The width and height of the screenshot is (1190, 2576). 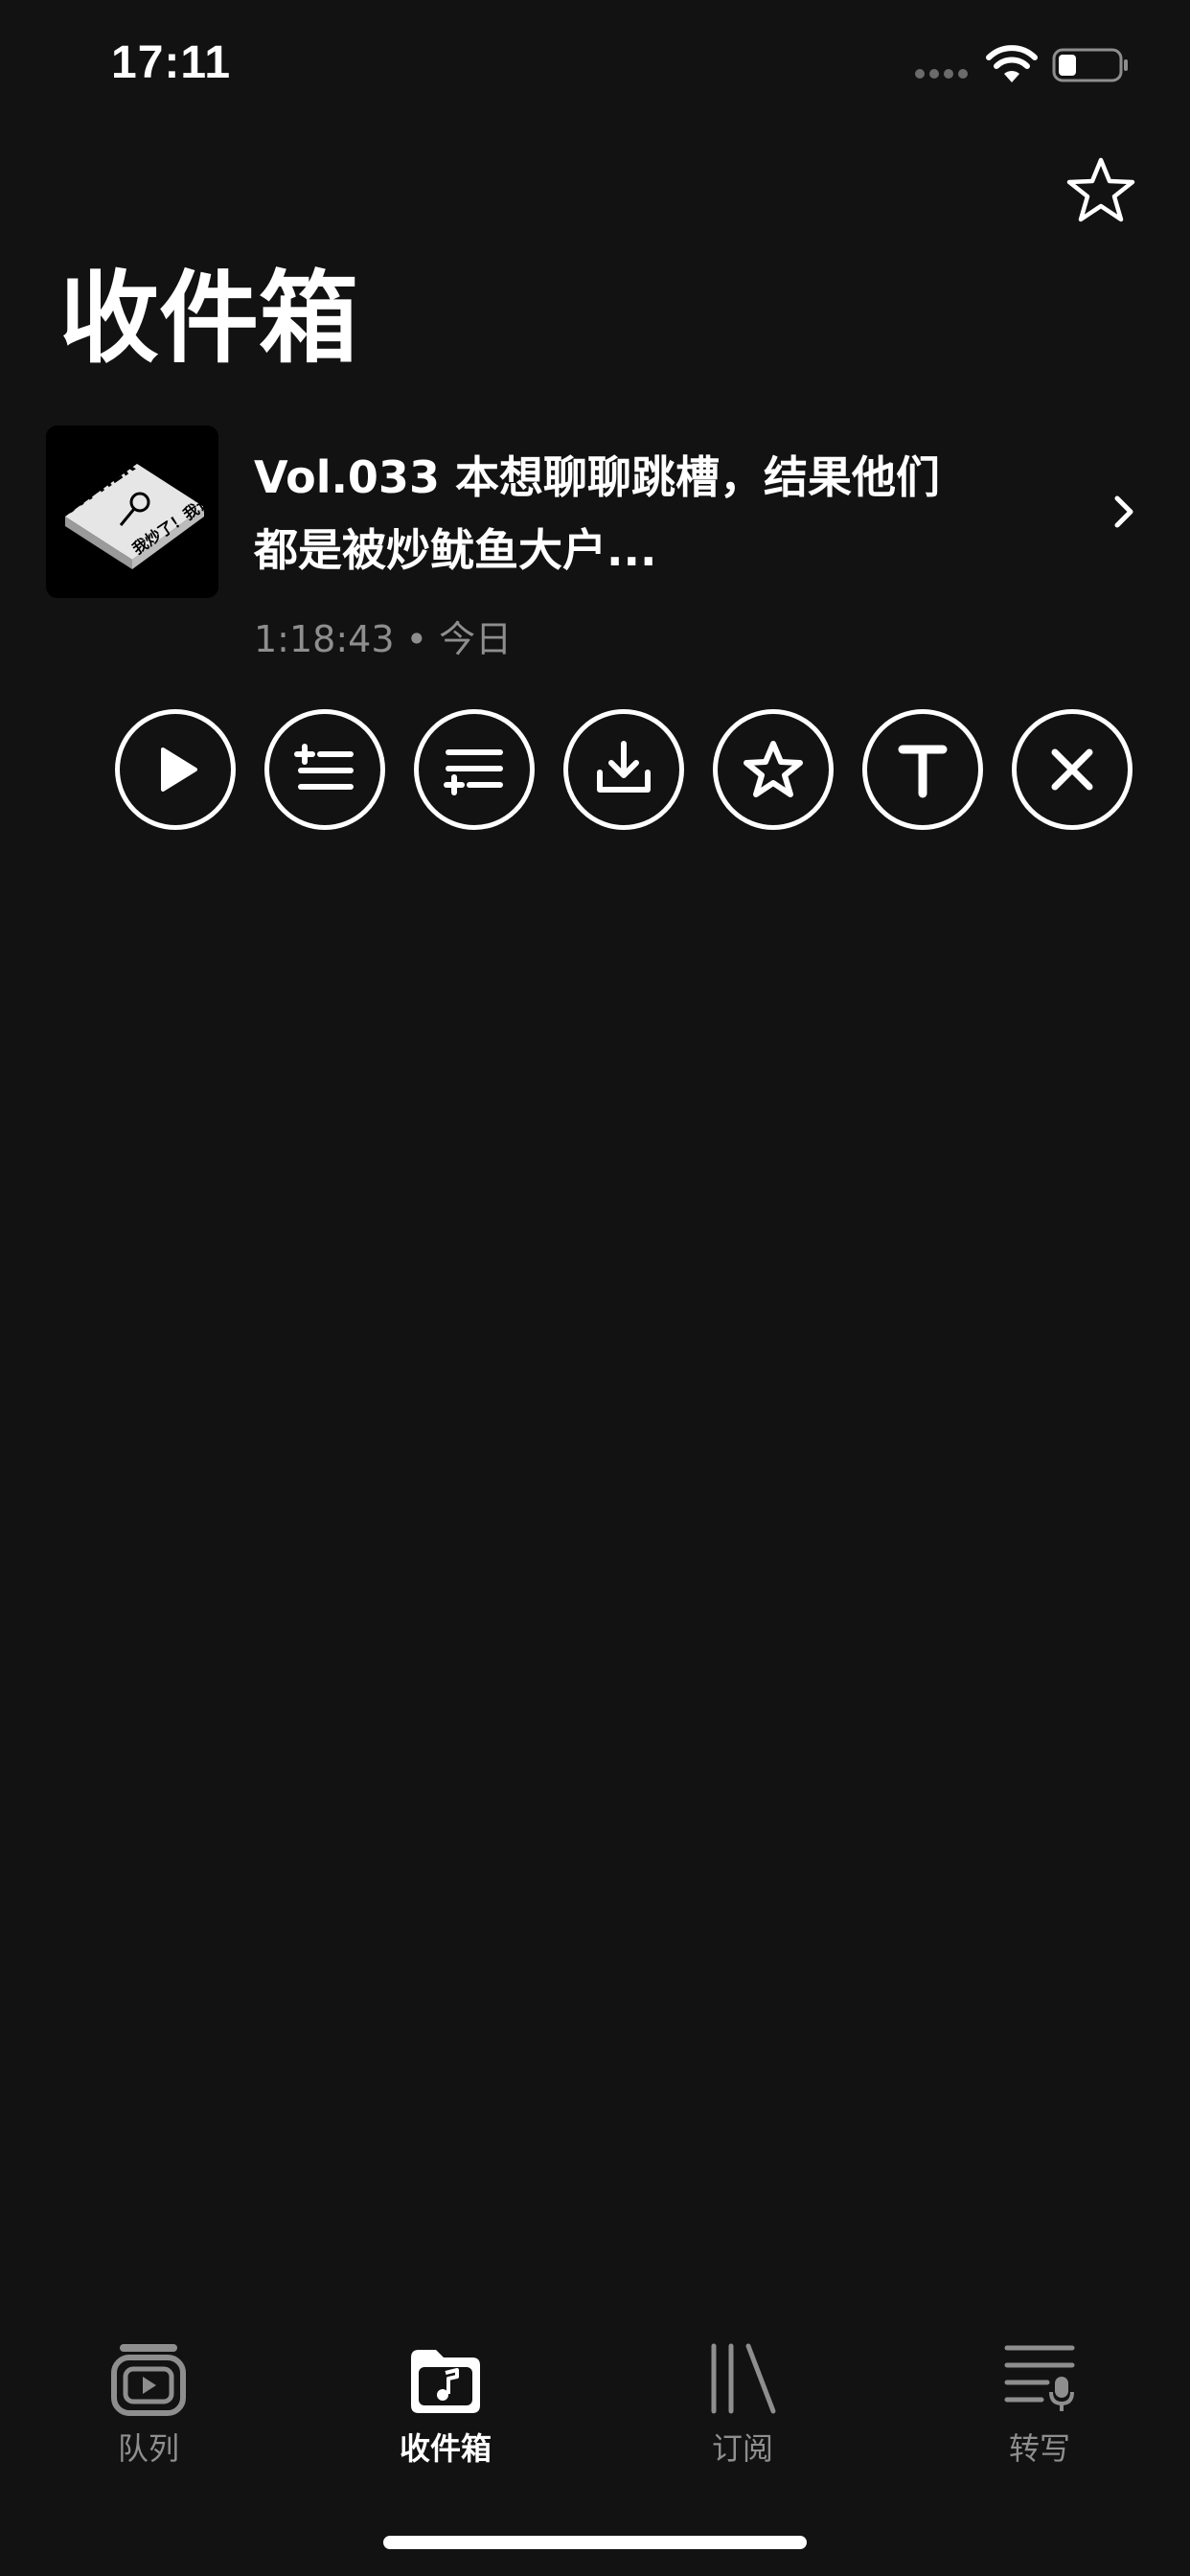 I want to click on queue-last-icon, so click(x=474, y=772).